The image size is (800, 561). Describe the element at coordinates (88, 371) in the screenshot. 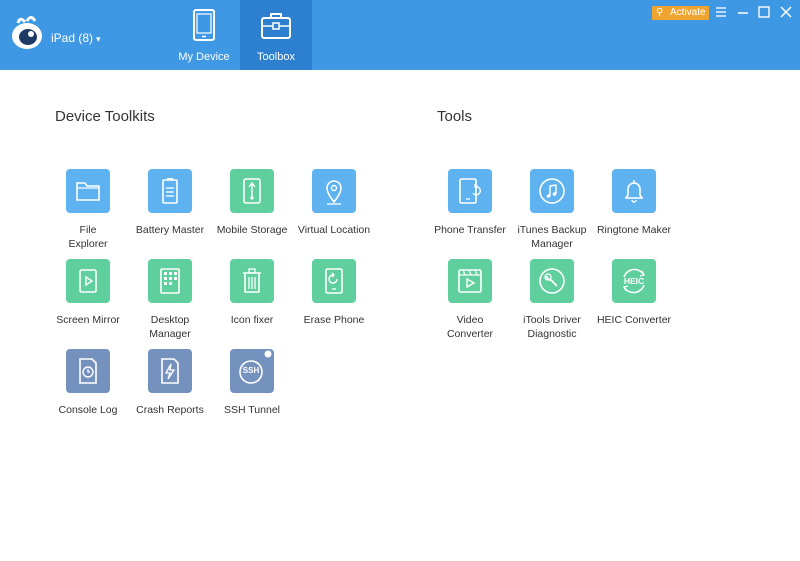

I see `clock-file-icon` at that location.